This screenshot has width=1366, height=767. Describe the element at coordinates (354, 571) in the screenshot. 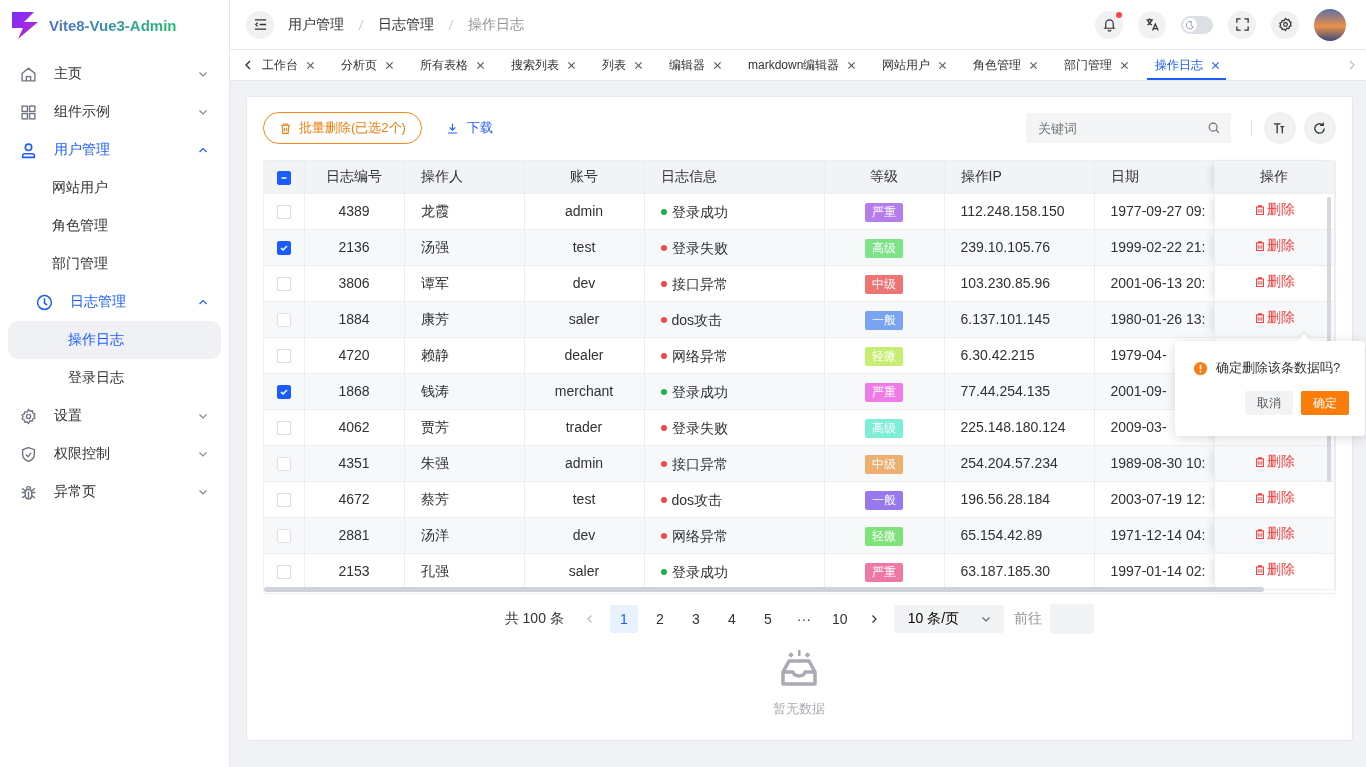

I see `table-cell: 2153` at that location.